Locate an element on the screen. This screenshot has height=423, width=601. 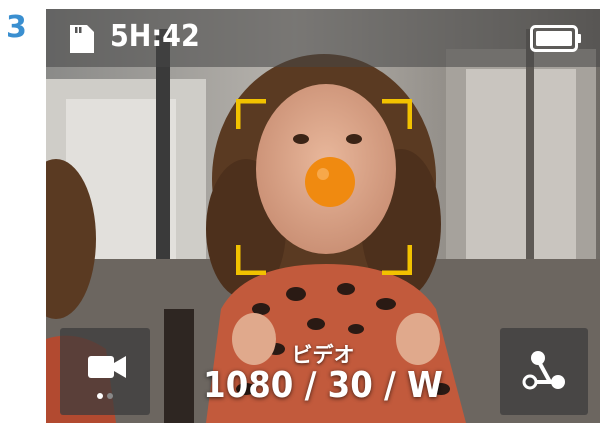
battery-full-icon is located at coordinates (555, 38).